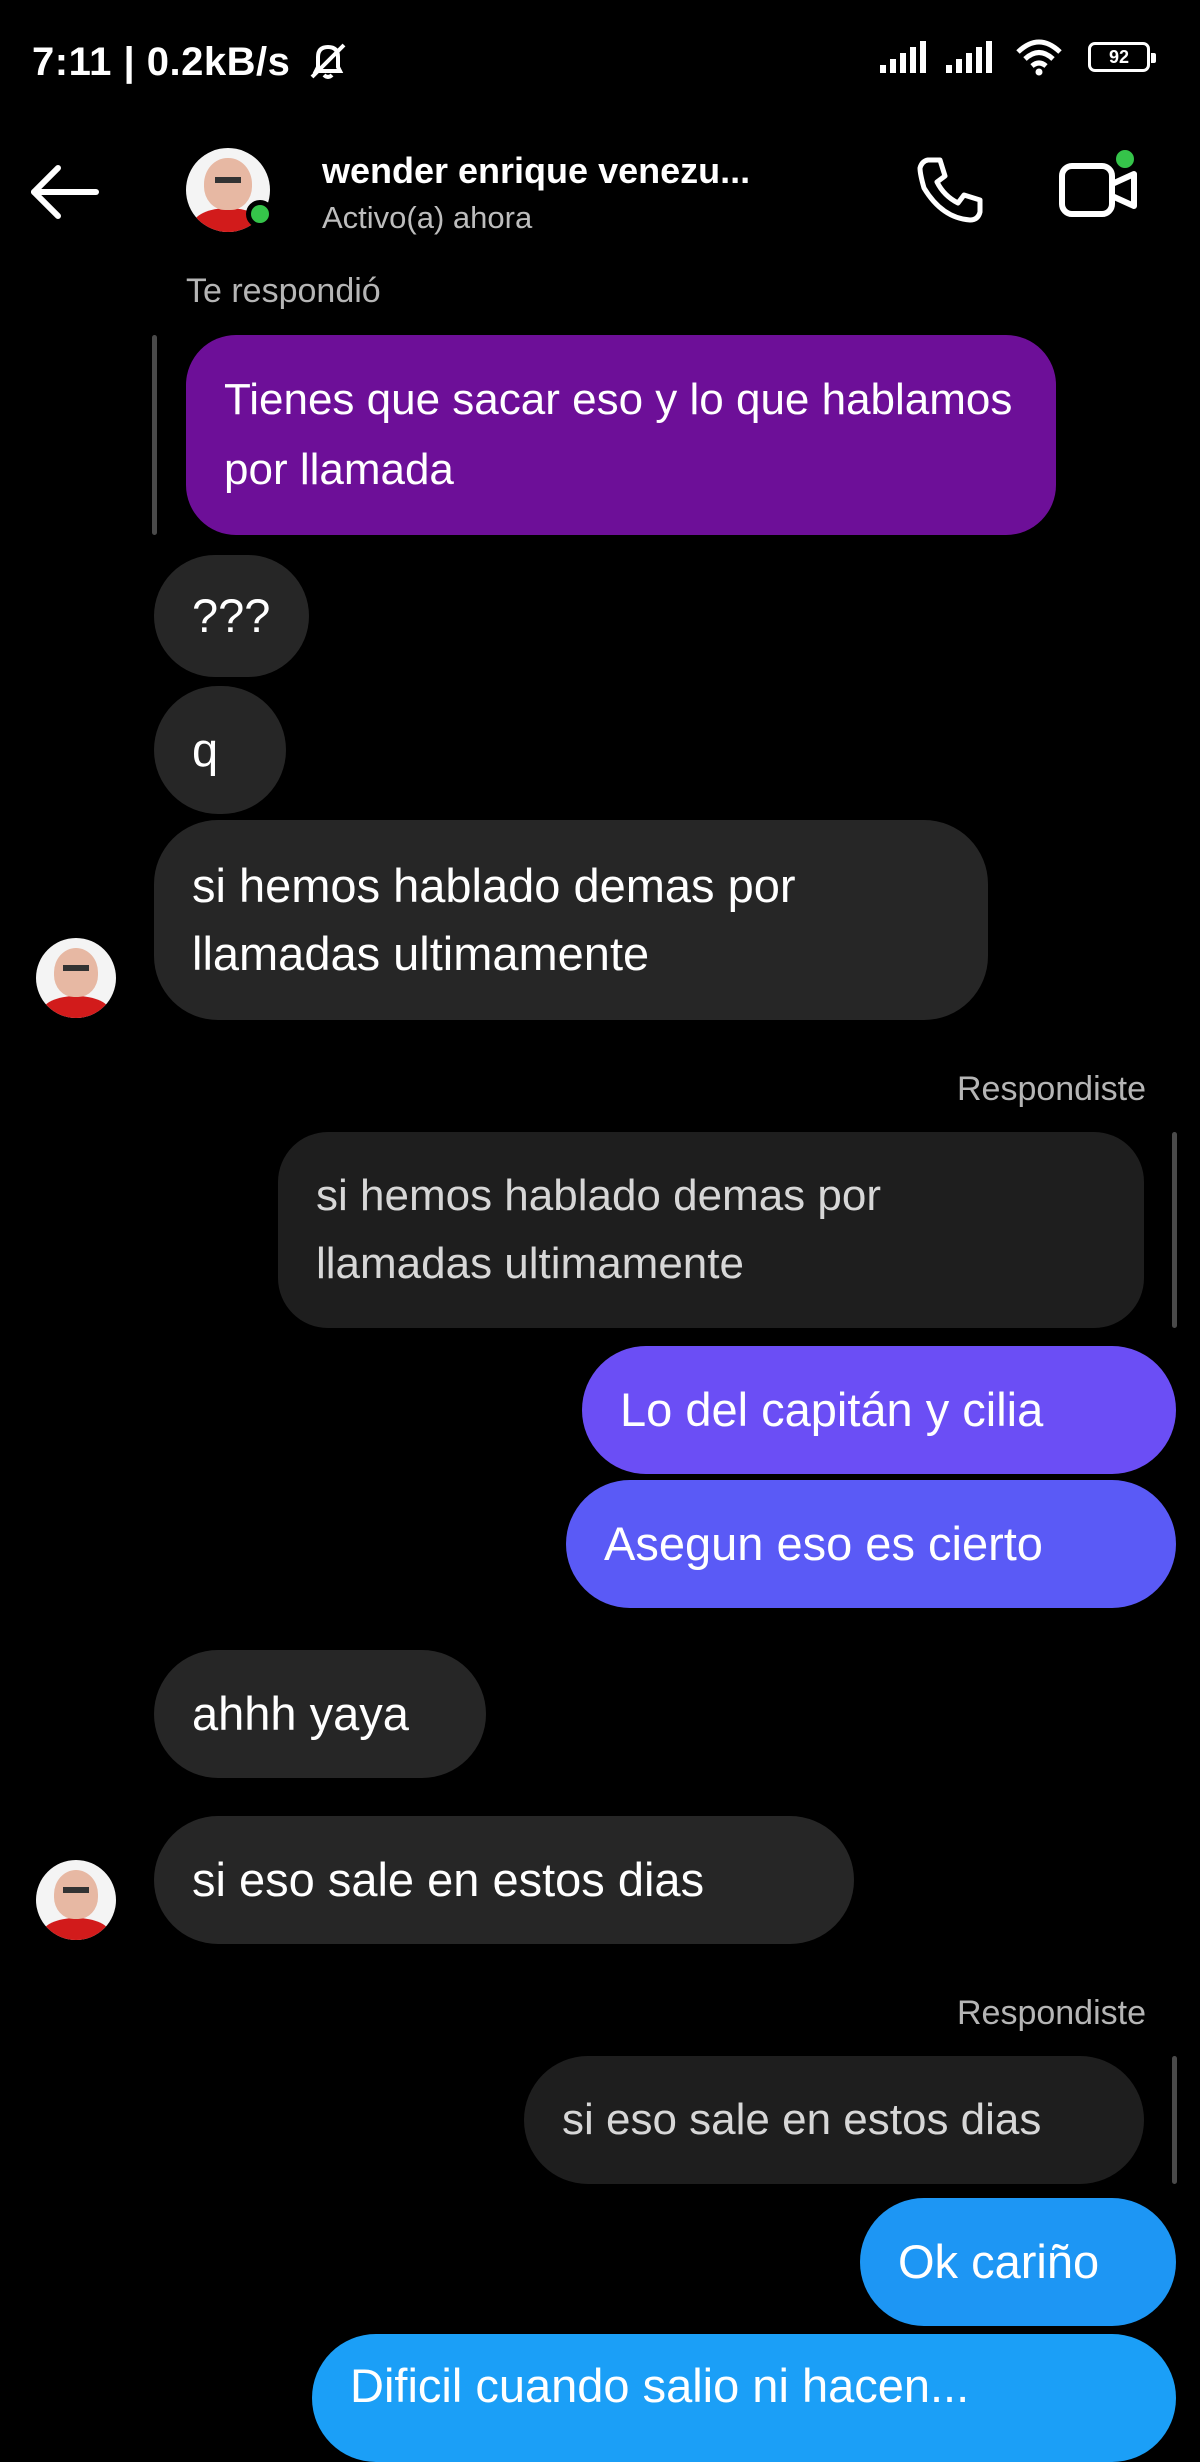 Image resolution: width=1200 pixels, height=2462 pixels. I want to click on sent-message-bubble: Asegun eso es cierto, so click(871, 1544).